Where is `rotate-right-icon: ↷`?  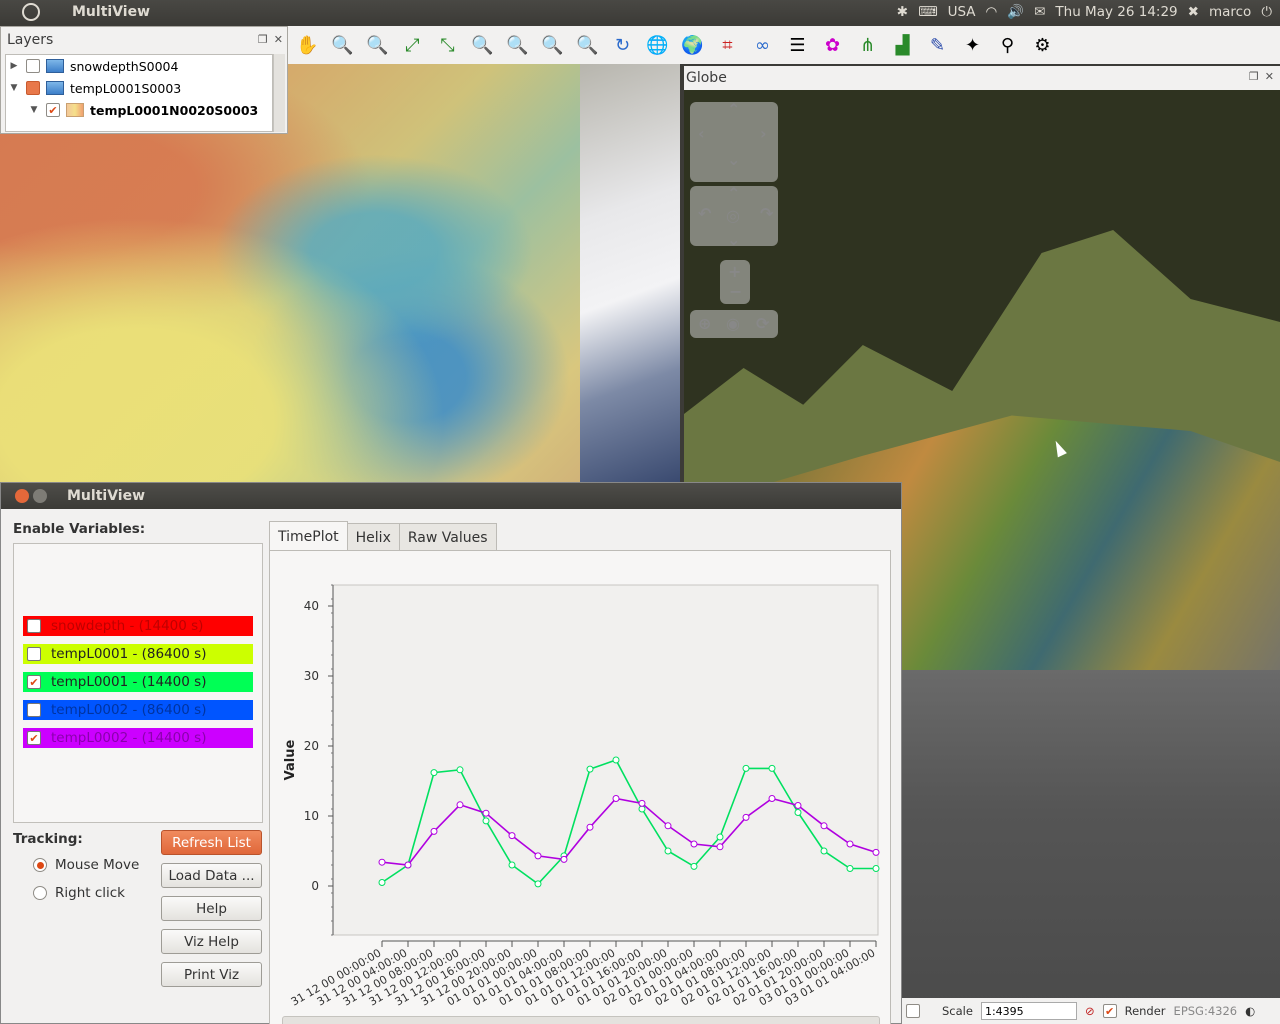
rotate-right-icon: ↷ is located at coordinates (766, 213).